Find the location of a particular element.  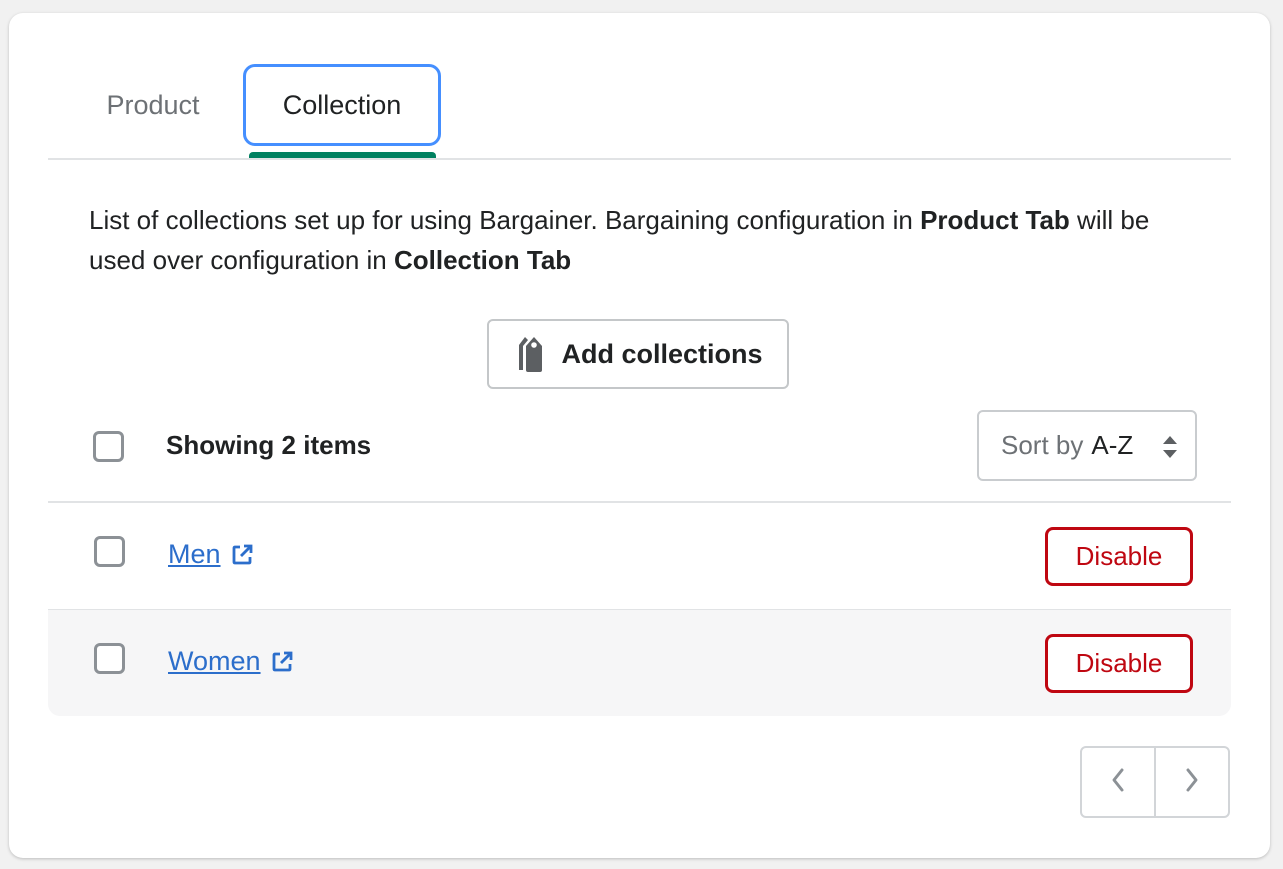

add-collections-label: Add collections is located at coordinates (662, 353).